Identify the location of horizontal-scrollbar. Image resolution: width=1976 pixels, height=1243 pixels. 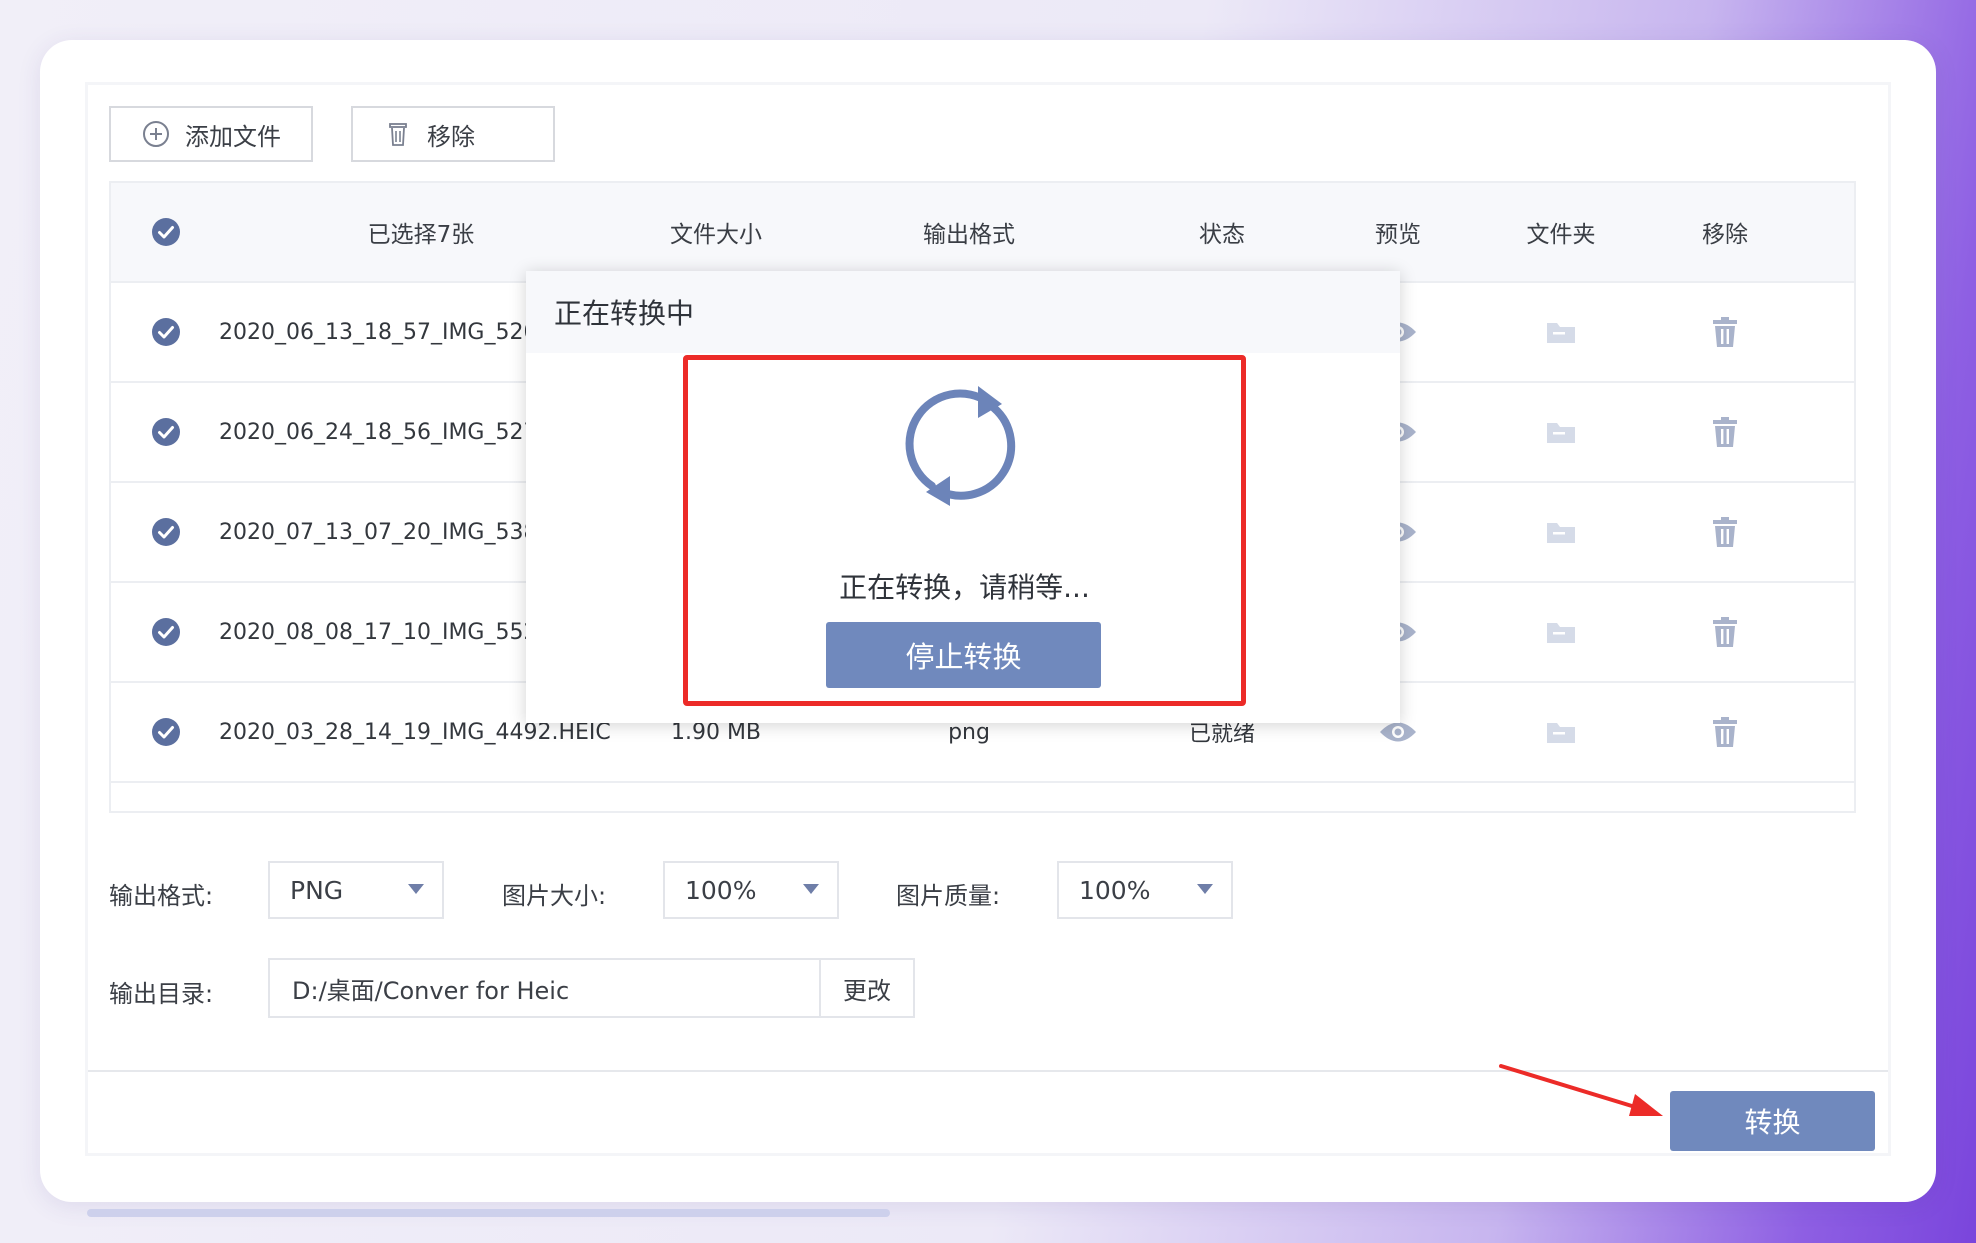
(488, 1213).